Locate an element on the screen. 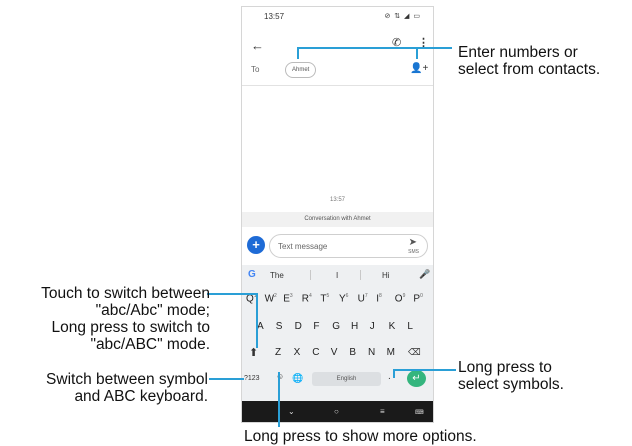 The width and height of the screenshot is (632, 446). callout-line-text: select symbols. is located at coordinates (511, 384).